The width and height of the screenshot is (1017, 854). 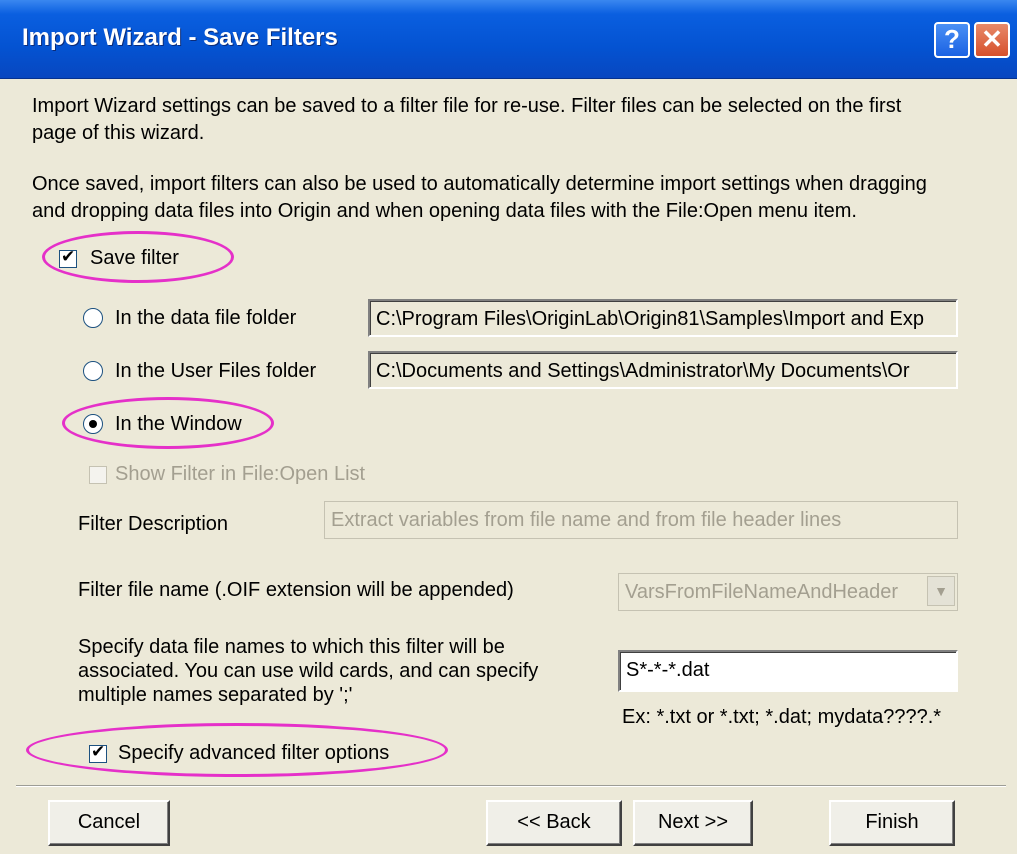 I want to click on back-button: << Back, so click(x=554, y=823).